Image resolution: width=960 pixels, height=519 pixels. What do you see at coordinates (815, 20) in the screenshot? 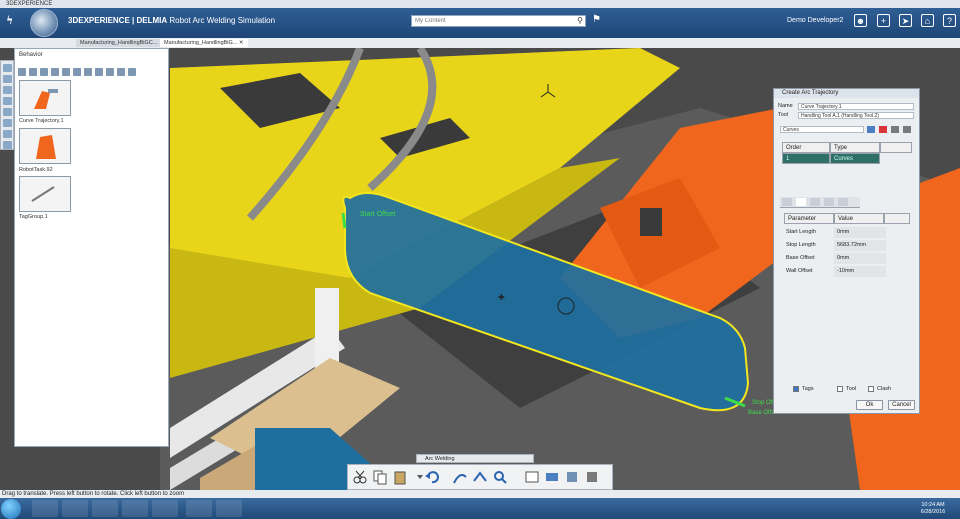
I see `user-name: Demo Developer2` at bounding box center [815, 20].